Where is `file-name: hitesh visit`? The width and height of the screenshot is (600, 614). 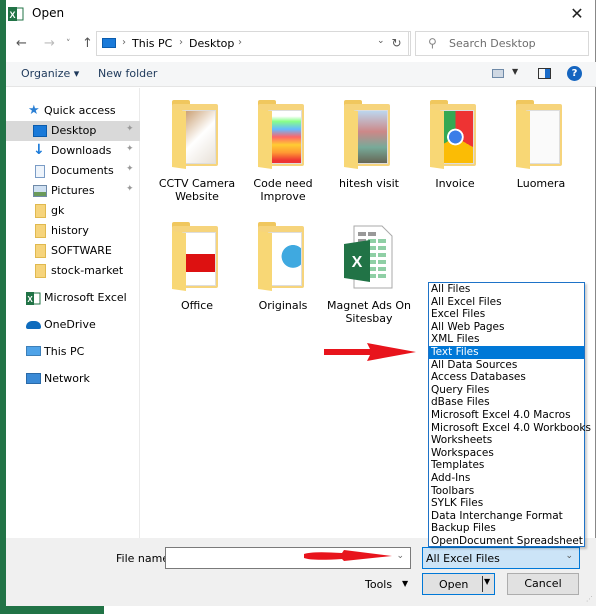
file-name: hitesh visit is located at coordinates (369, 183).